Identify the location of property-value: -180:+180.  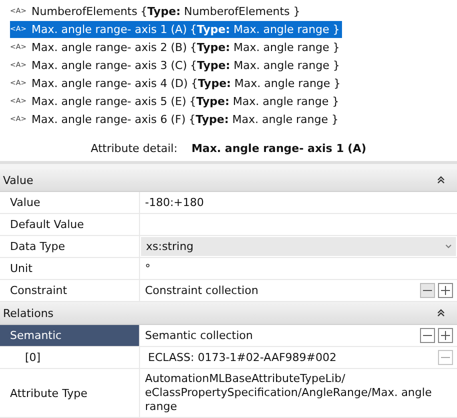
(174, 203).